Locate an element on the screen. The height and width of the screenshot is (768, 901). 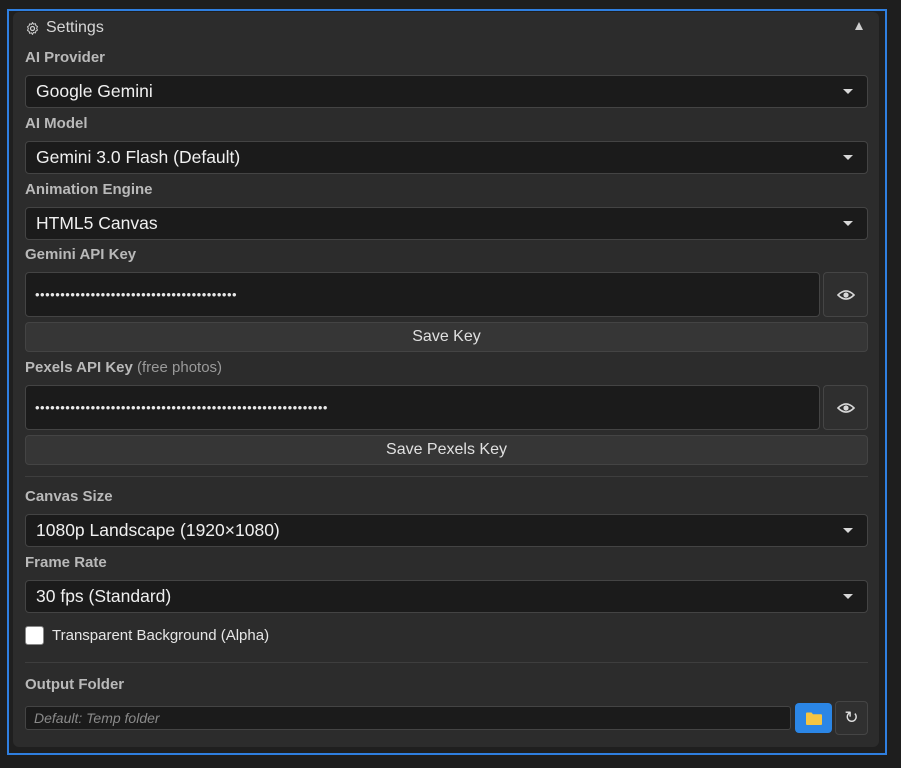
frame-rate-label: Frame Rate is located at coordinates (66, 562).